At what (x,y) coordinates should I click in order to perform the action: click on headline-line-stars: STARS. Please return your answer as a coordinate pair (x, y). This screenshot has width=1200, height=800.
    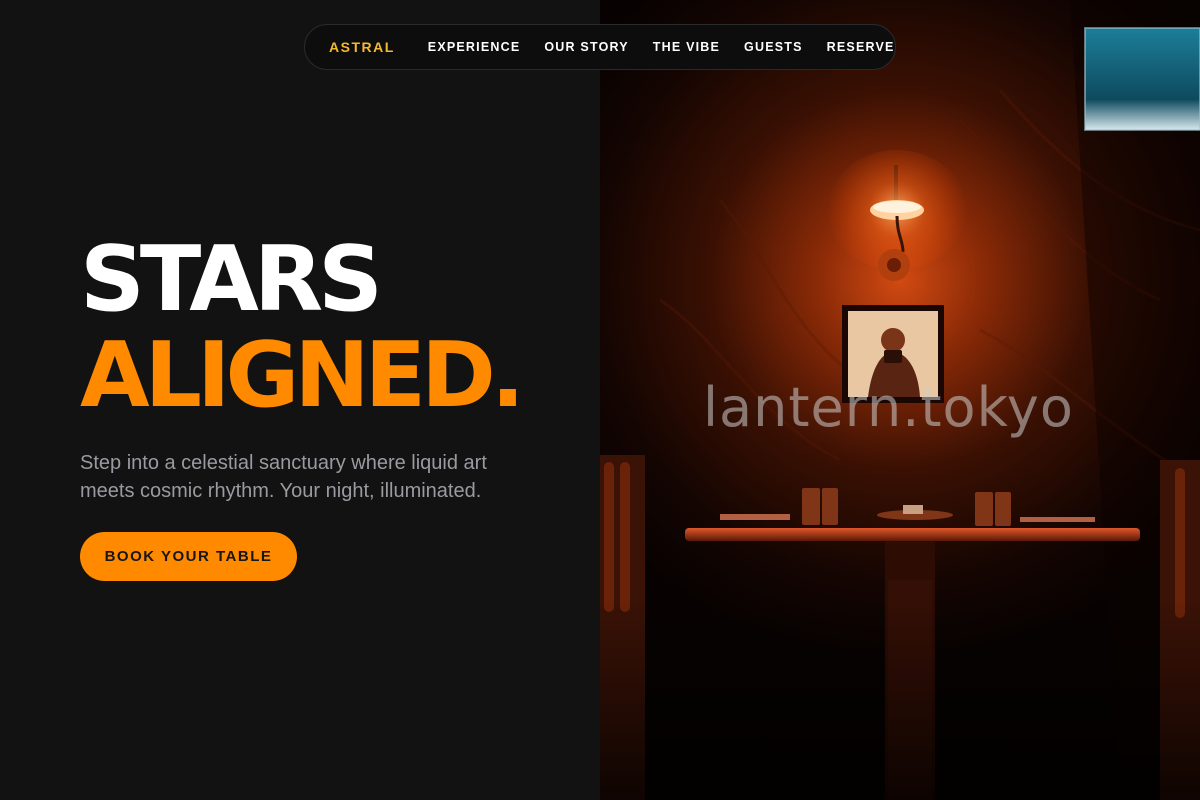
    Looking at the image, I should click on (231, 279).